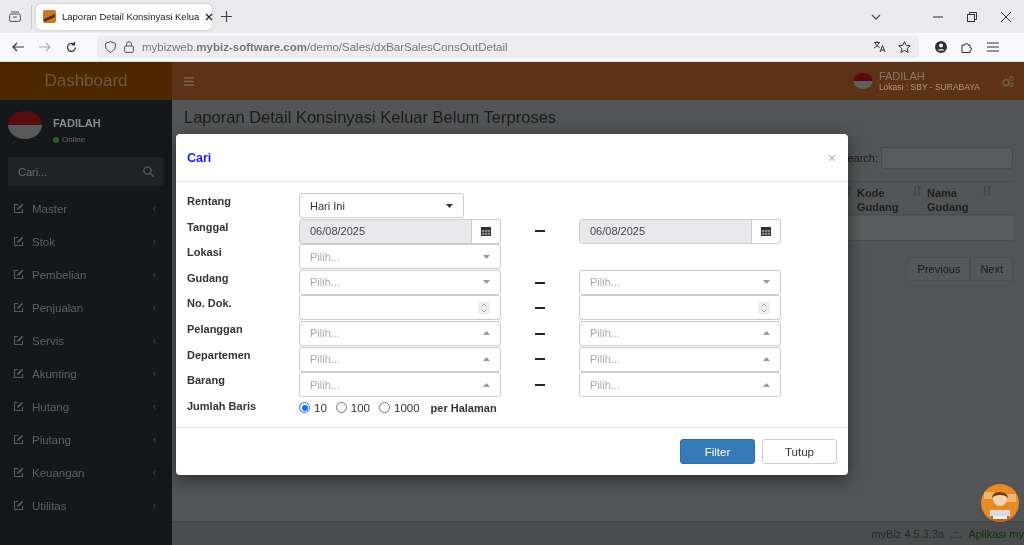  What do you see at coordinates (972, 16) in the screenshot?
I see `restore-icon` at bounding box center [972, 16].